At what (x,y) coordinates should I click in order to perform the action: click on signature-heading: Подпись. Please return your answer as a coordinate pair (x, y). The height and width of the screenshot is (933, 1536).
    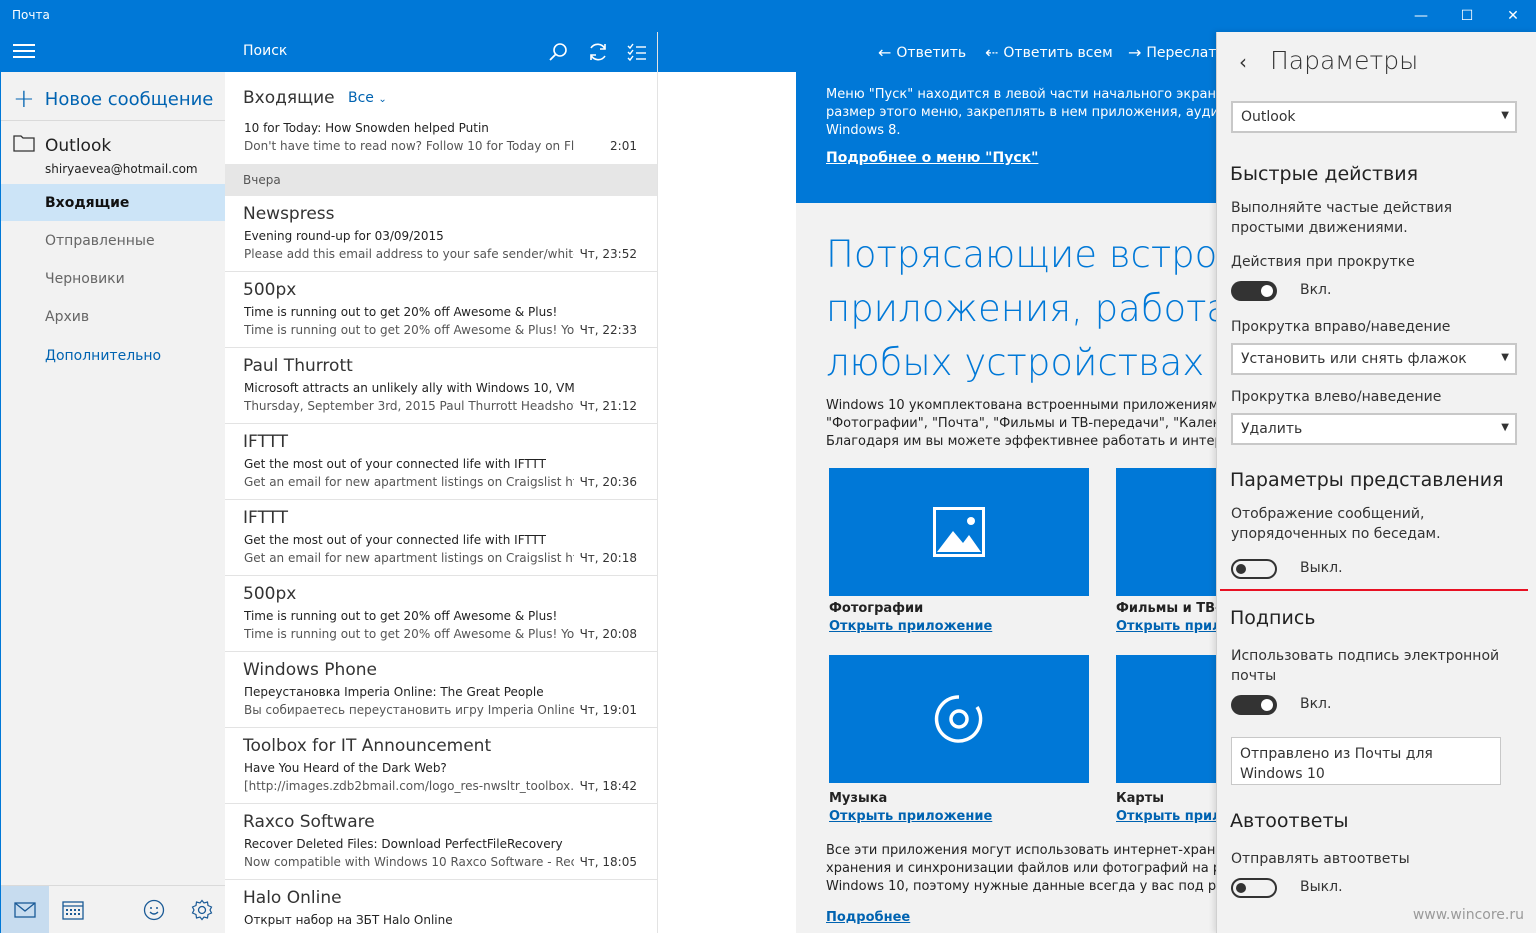
    Looking at the image, I should click on (1273, 618).